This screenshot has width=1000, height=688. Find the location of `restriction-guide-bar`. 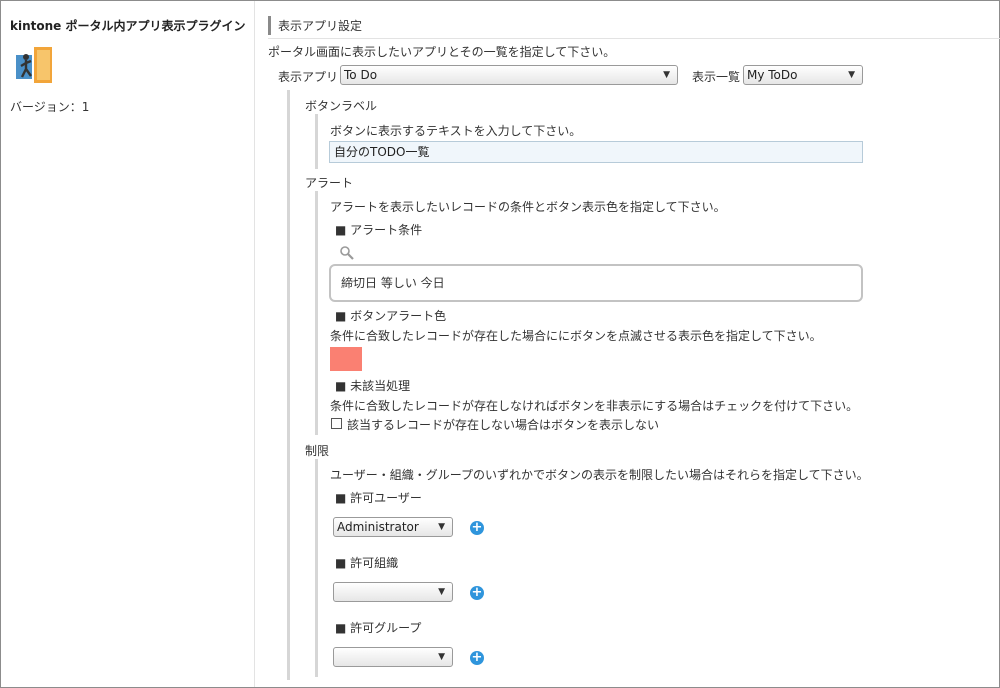

restriction-guide-bar is located at coordinates (316, 568).